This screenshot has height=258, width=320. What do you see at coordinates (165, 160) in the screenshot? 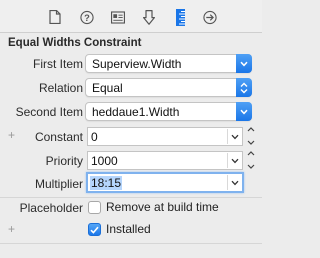
I see `priority-field: 1000` at bounding box center [165, 160].